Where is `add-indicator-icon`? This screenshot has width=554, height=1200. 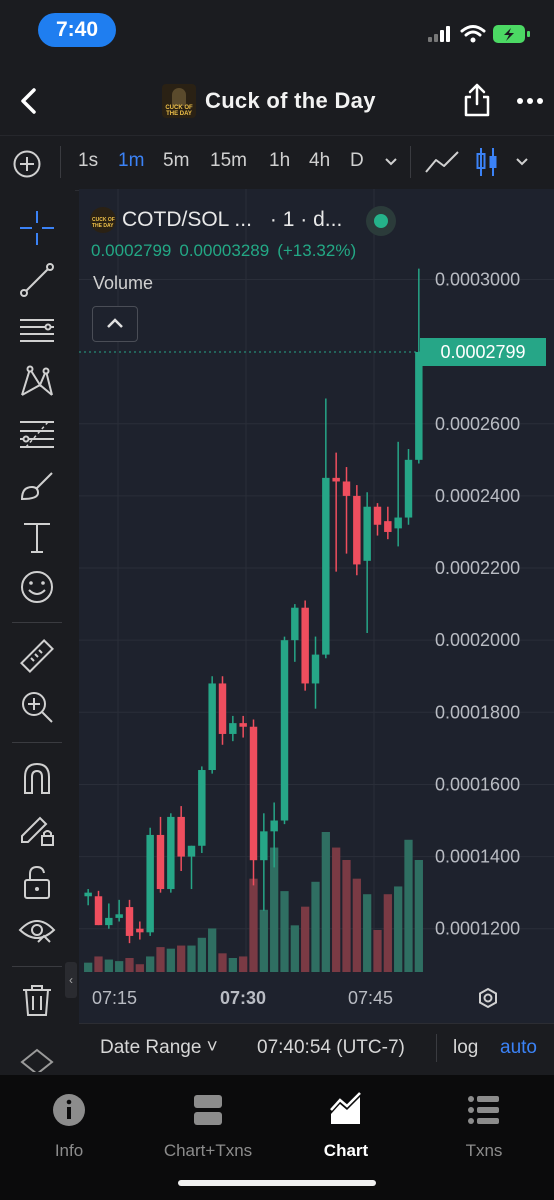 add-indicator-icon is located at coordinates (27, 164).